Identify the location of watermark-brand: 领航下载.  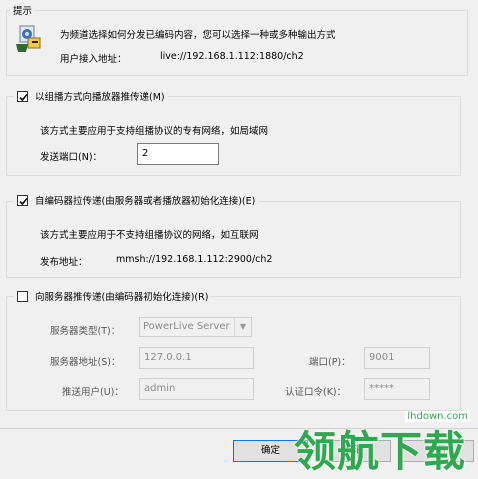
(380, 451).